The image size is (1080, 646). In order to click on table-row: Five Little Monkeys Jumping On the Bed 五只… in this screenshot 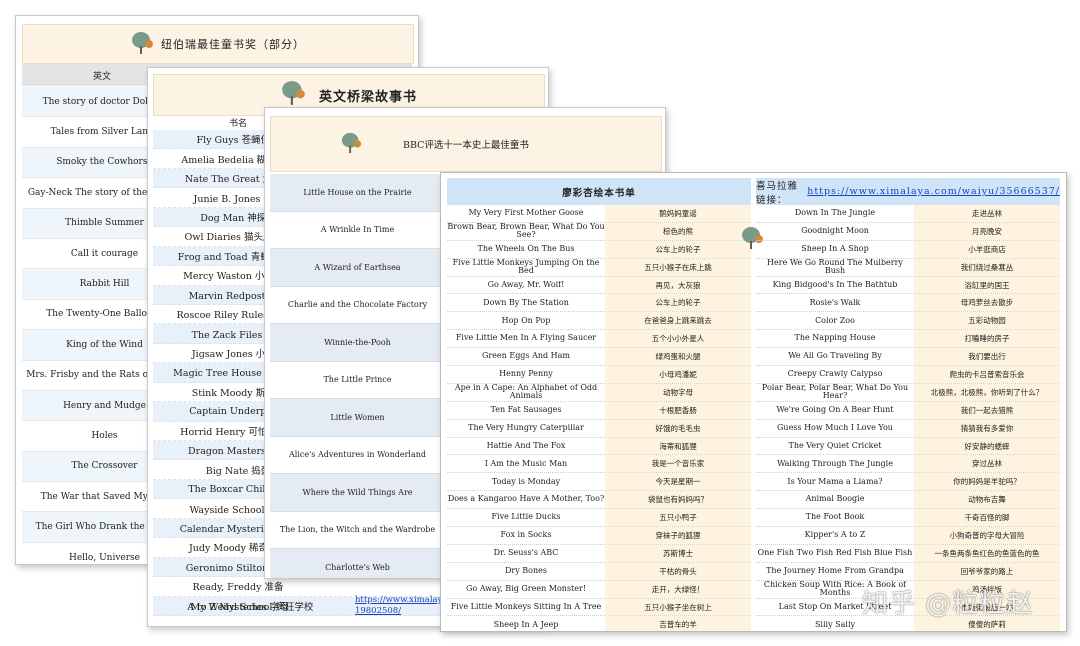, I will do `click(599, 268)`.